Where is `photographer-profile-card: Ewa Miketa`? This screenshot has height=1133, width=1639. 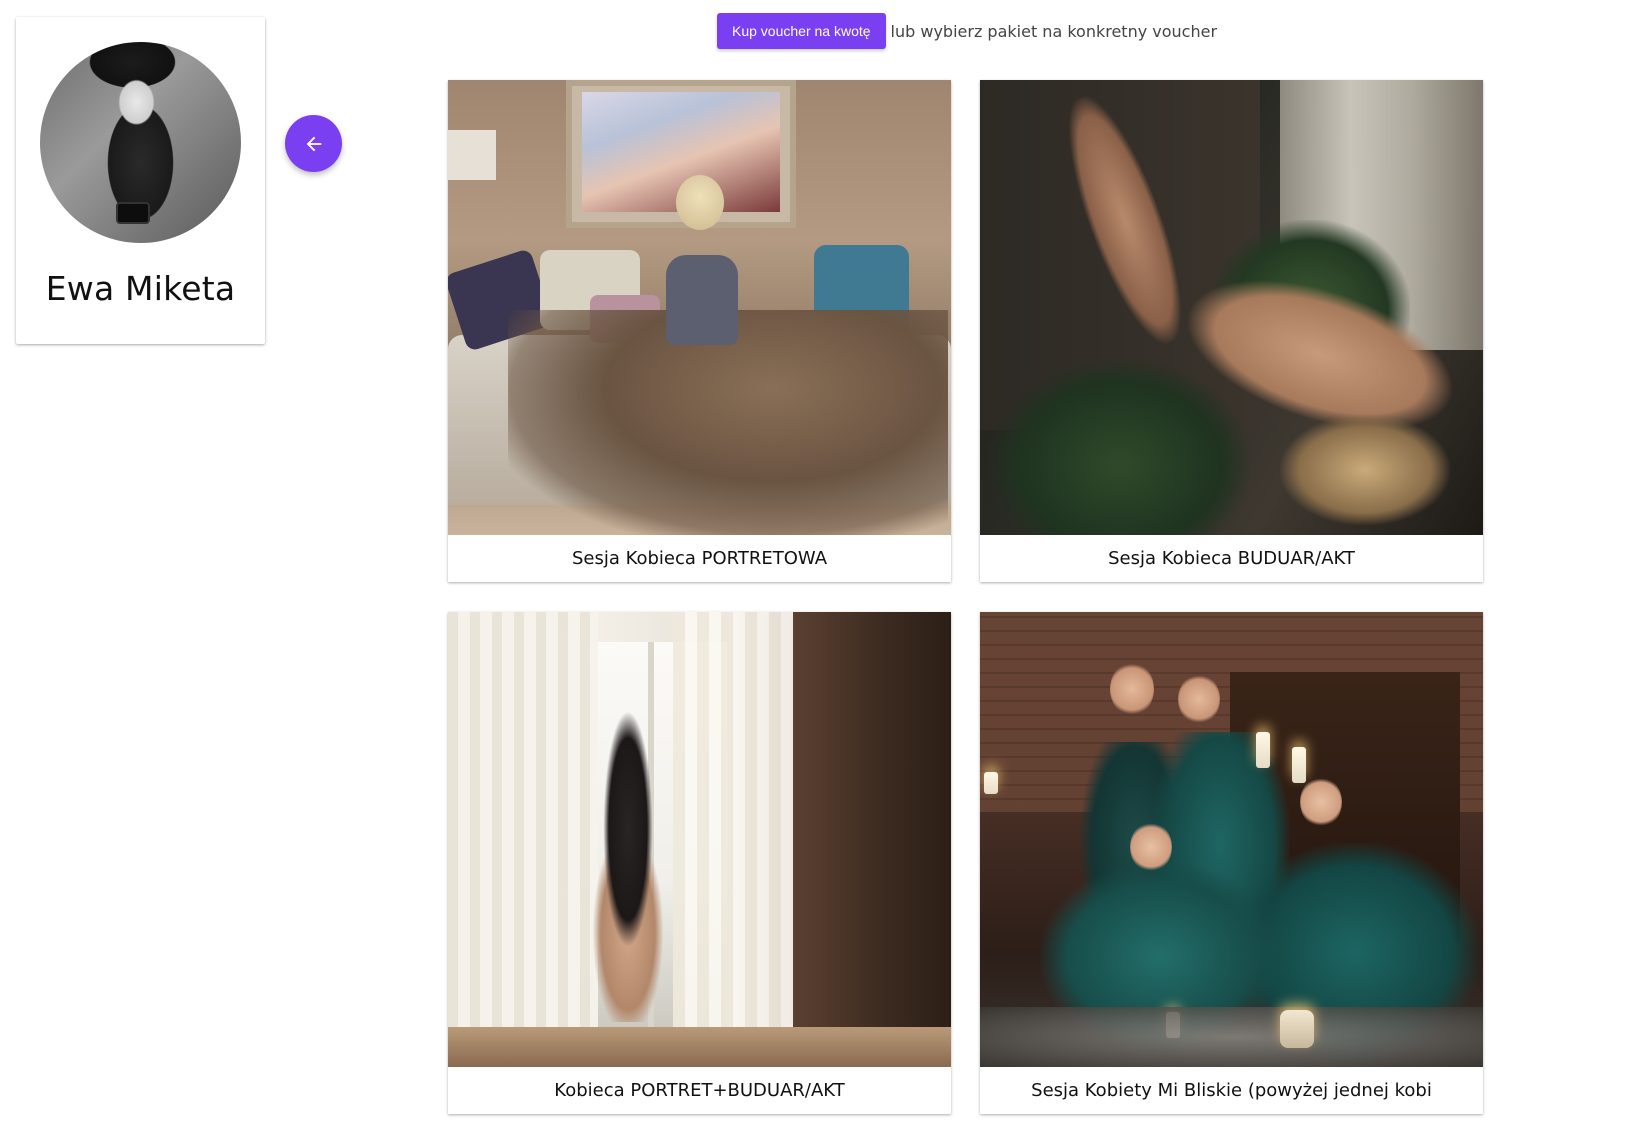 photographer-profile-card: Ewa Miketa is located at coordinates (140, 180).